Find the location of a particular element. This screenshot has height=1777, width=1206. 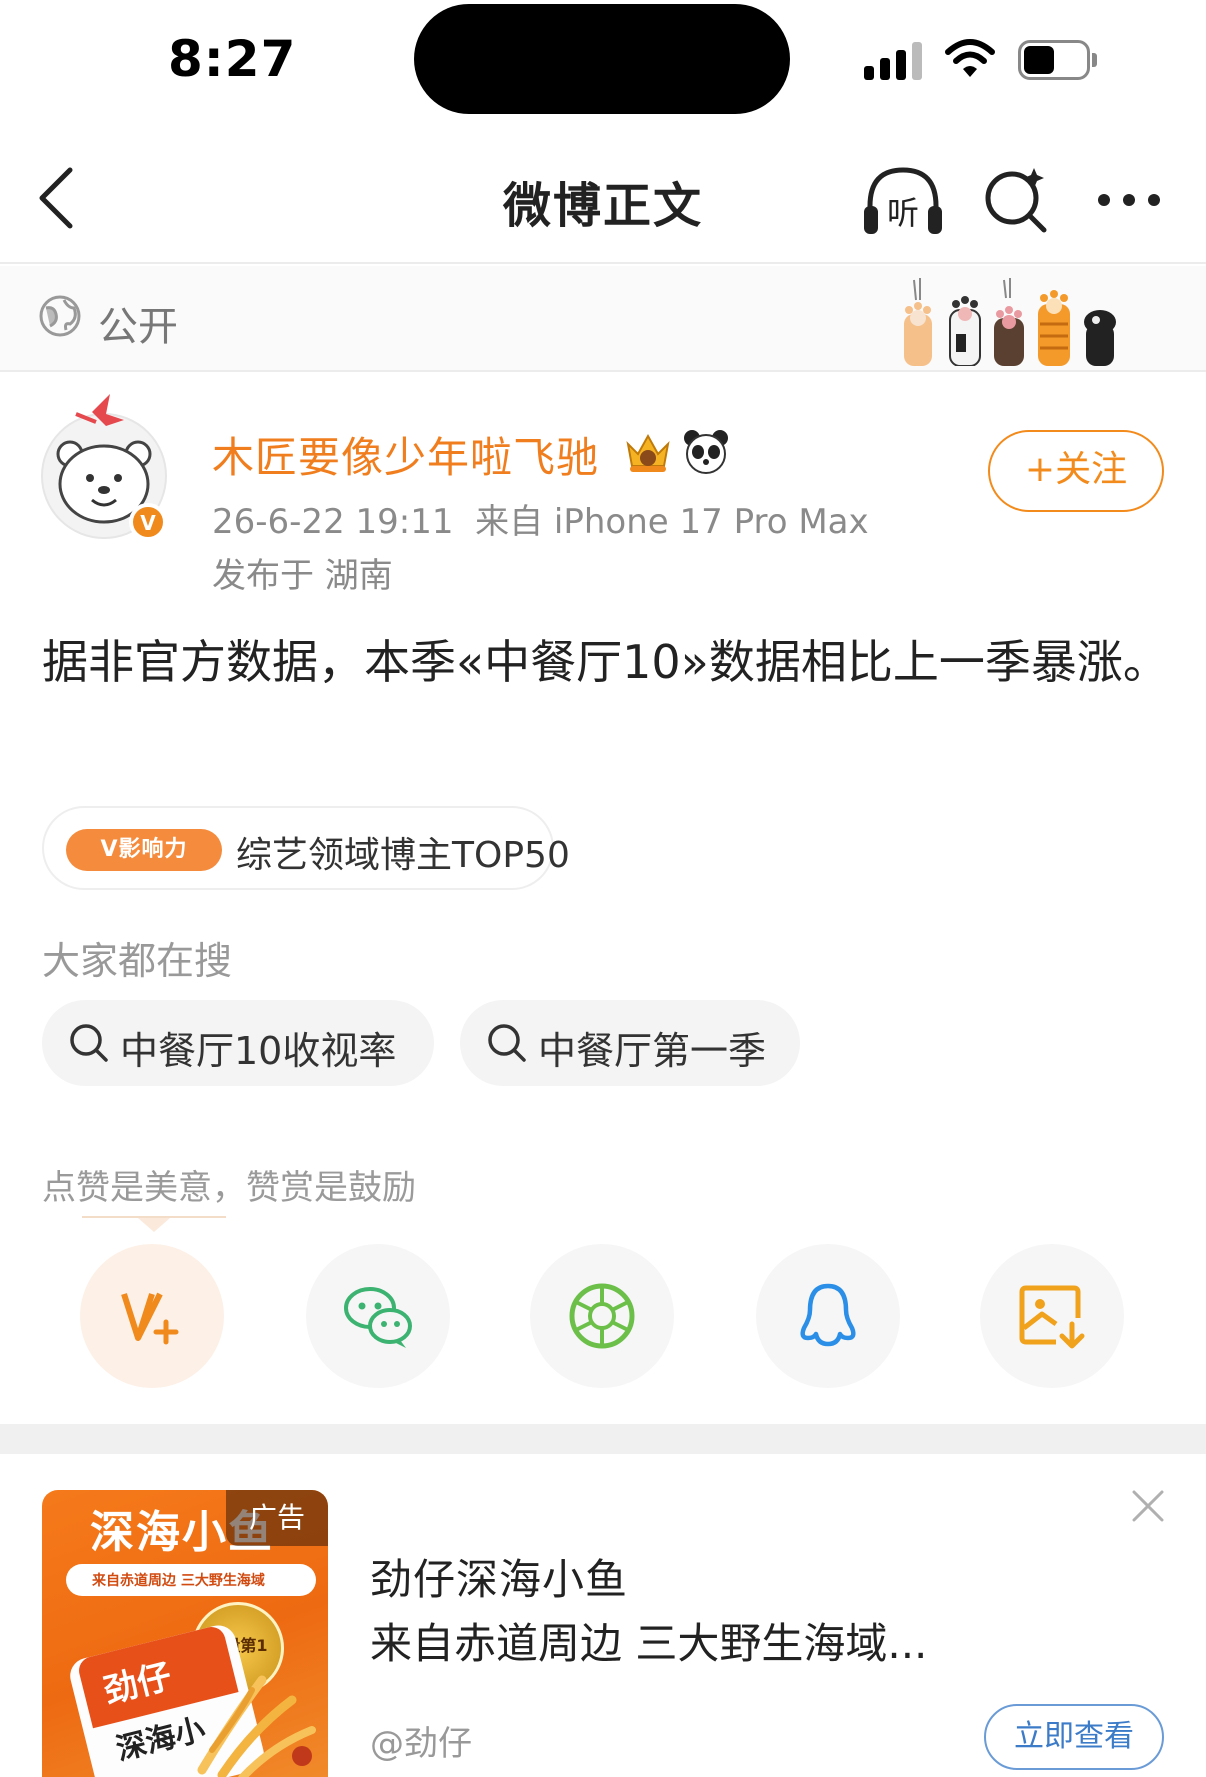

ad-title: 劲仔深海小鱼 is located at coordinates (499, 1576).